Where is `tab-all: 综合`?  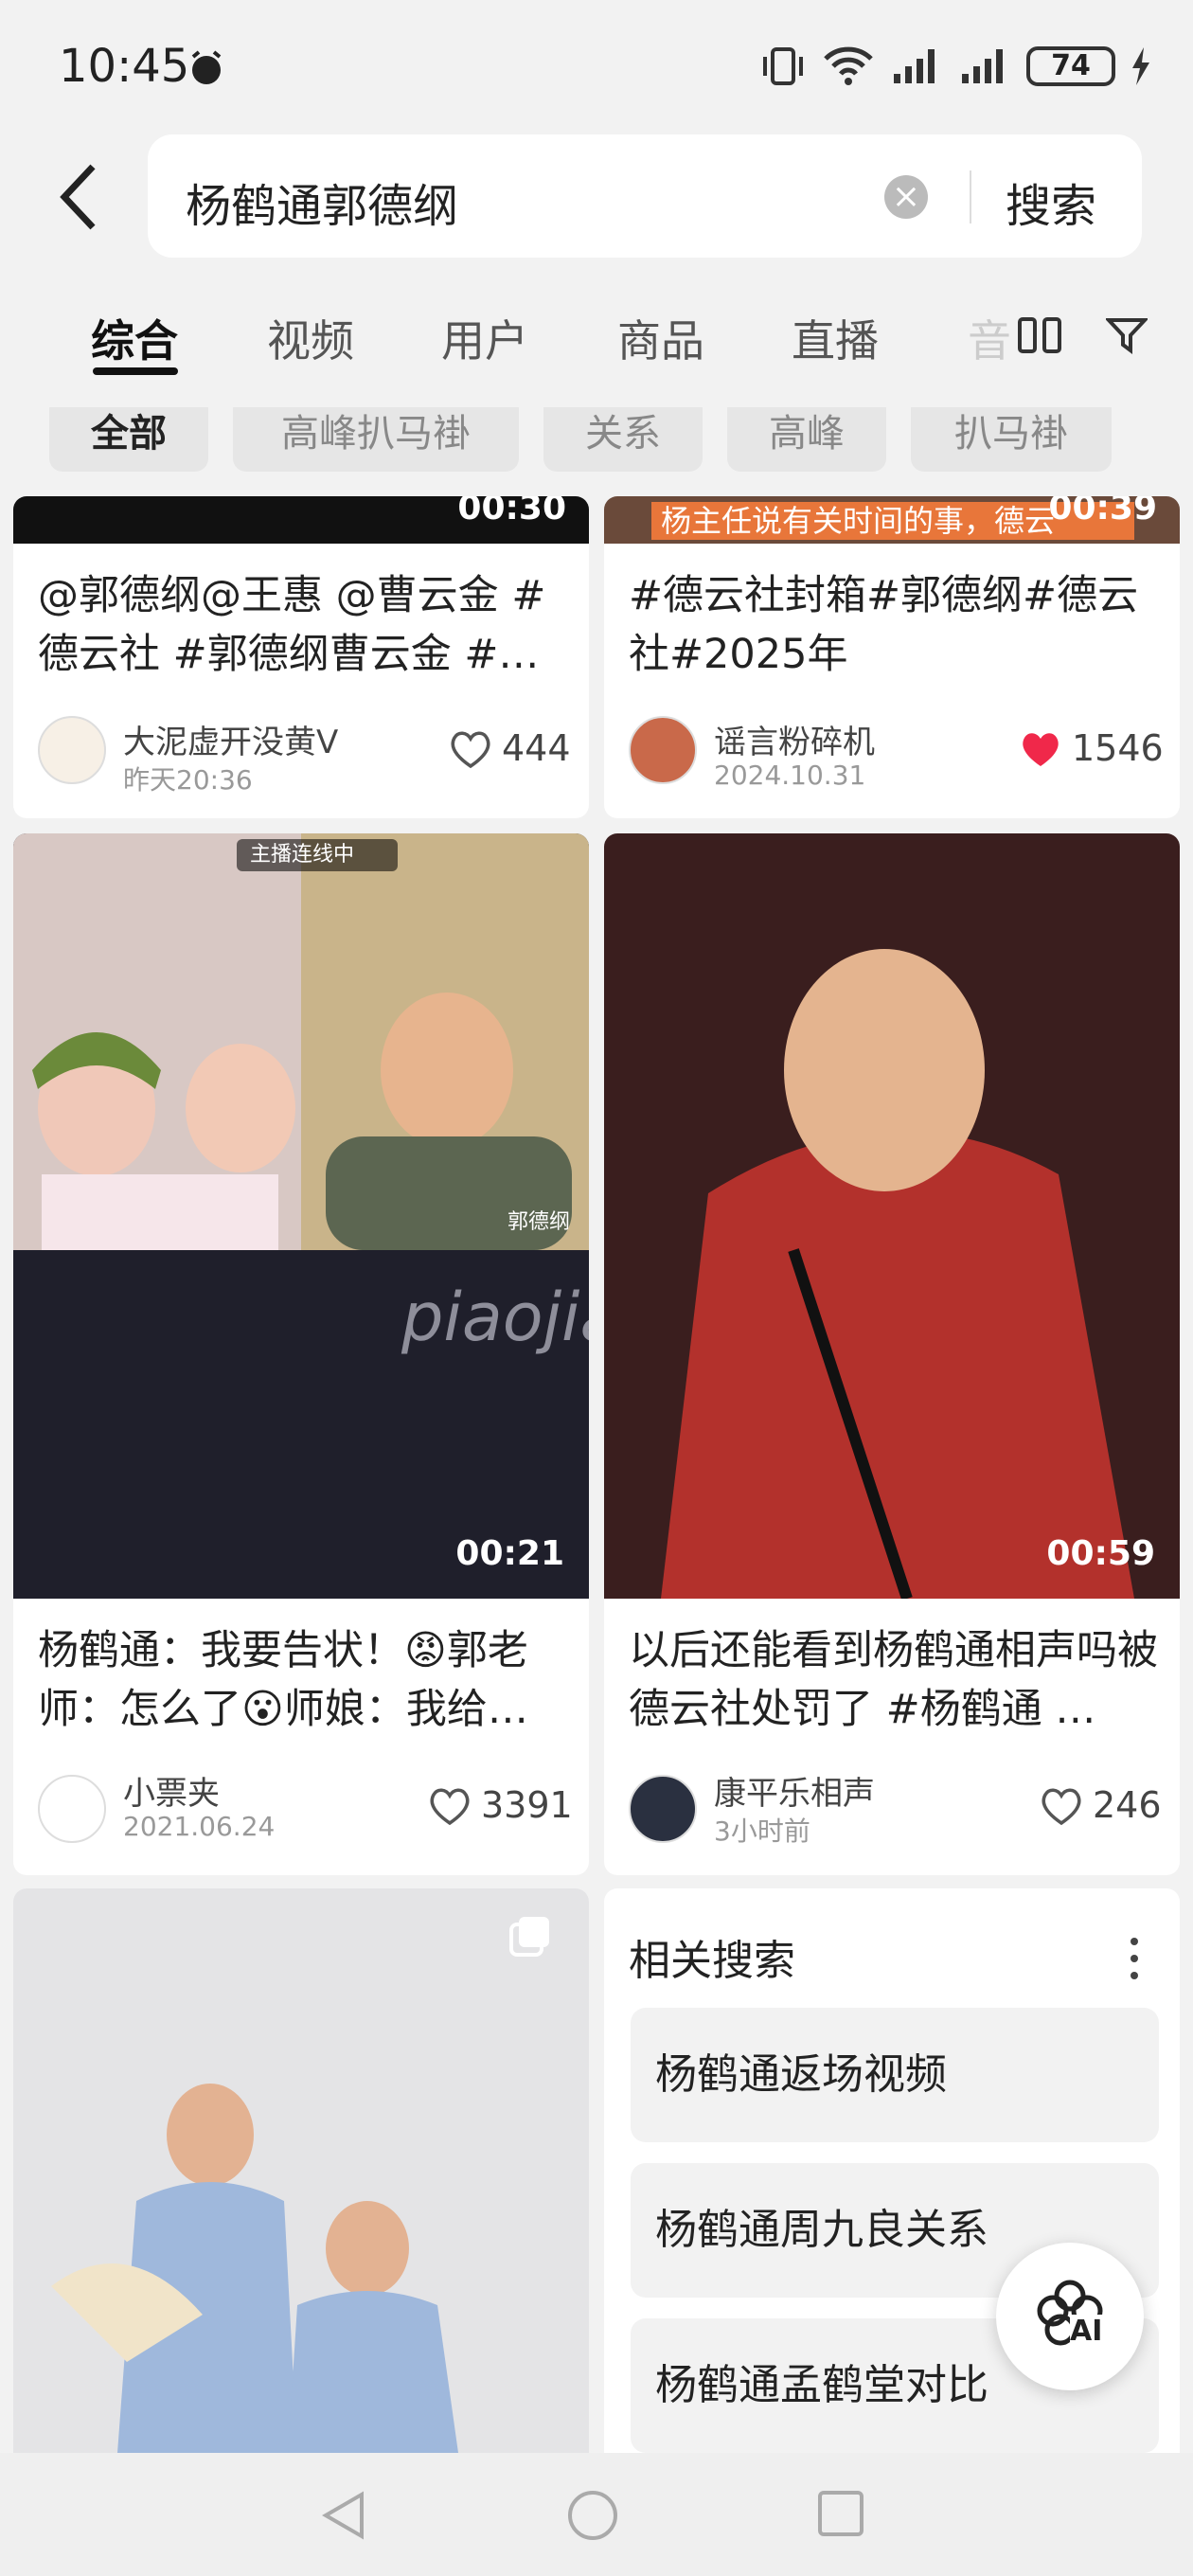 tab-all: 综合 is located at coordinates (134, 338).